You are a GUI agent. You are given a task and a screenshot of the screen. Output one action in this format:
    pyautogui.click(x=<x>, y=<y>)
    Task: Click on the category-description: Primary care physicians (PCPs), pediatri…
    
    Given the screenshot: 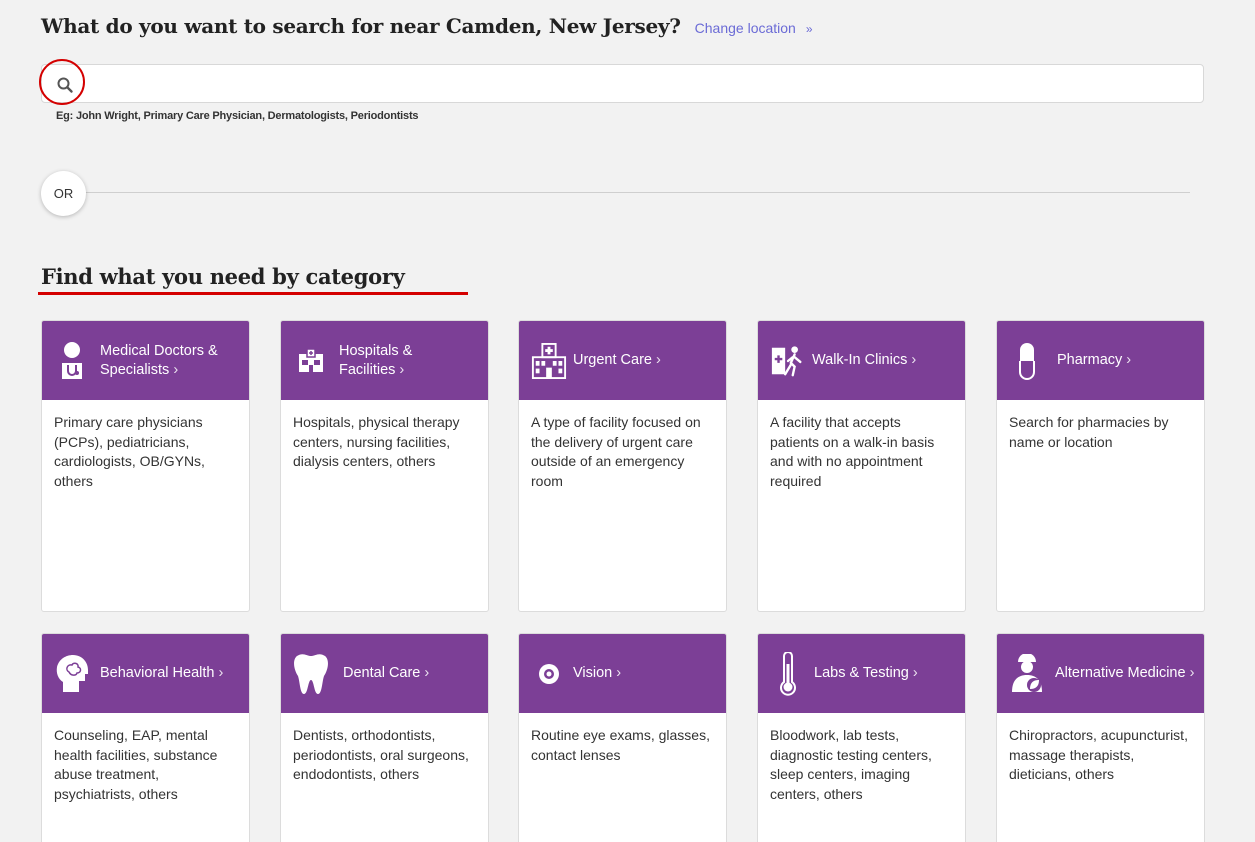 What is the action you would take?
    pyautogui.click(x=129, y=451)
    